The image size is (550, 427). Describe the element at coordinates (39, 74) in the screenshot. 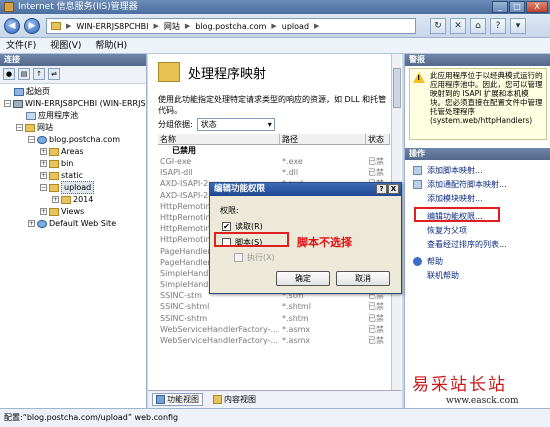

I see `up-icon: ↑` at that location.